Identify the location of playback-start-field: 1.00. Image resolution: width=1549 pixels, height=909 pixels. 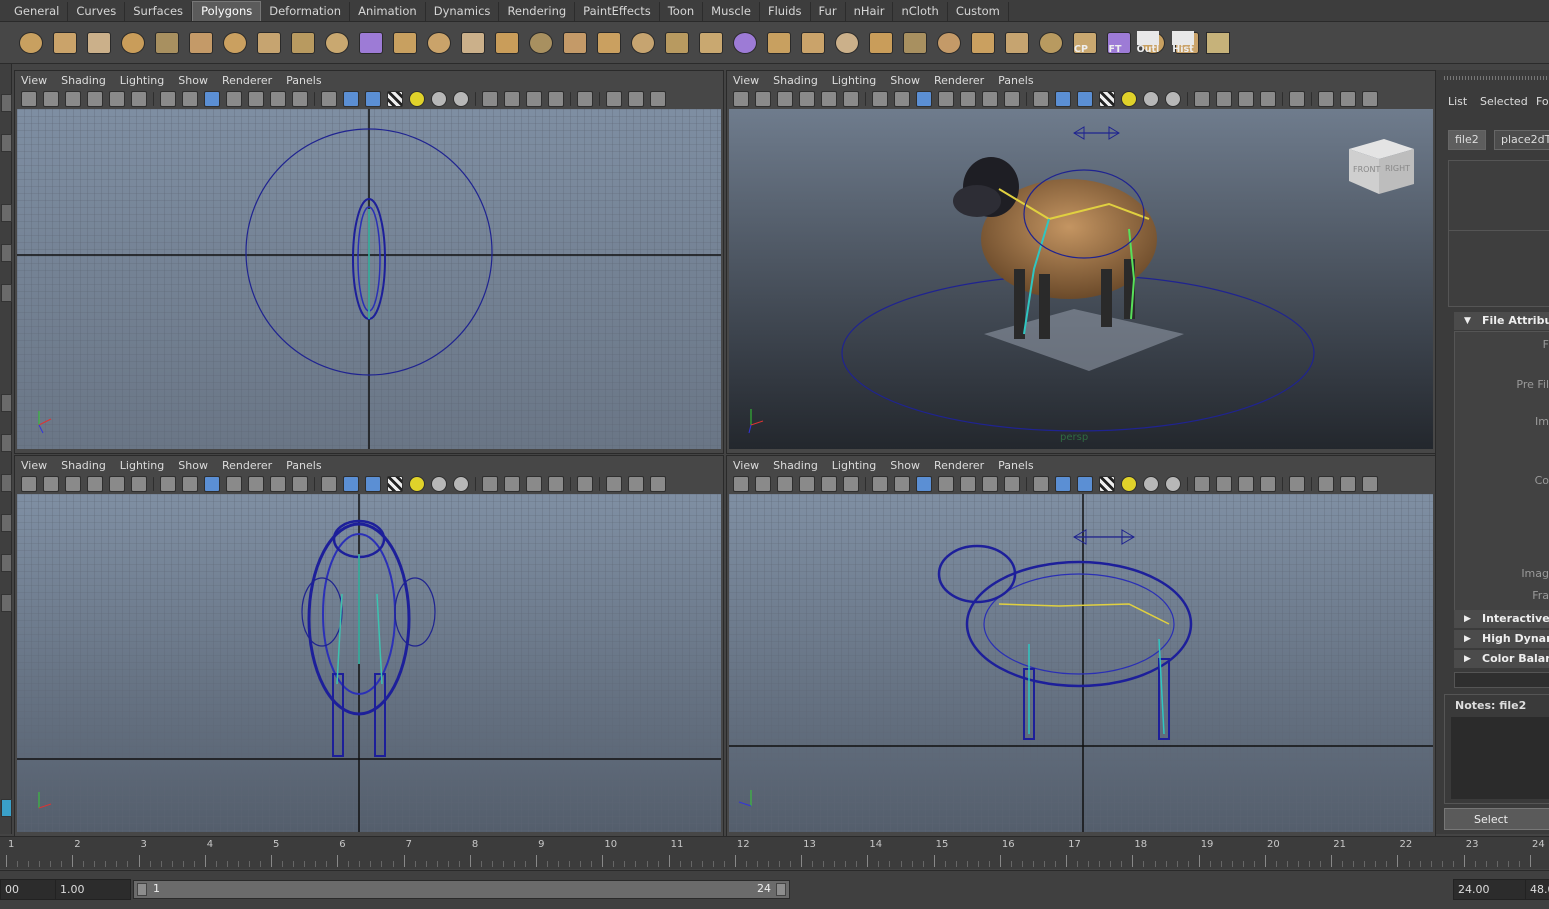
(93, 889).